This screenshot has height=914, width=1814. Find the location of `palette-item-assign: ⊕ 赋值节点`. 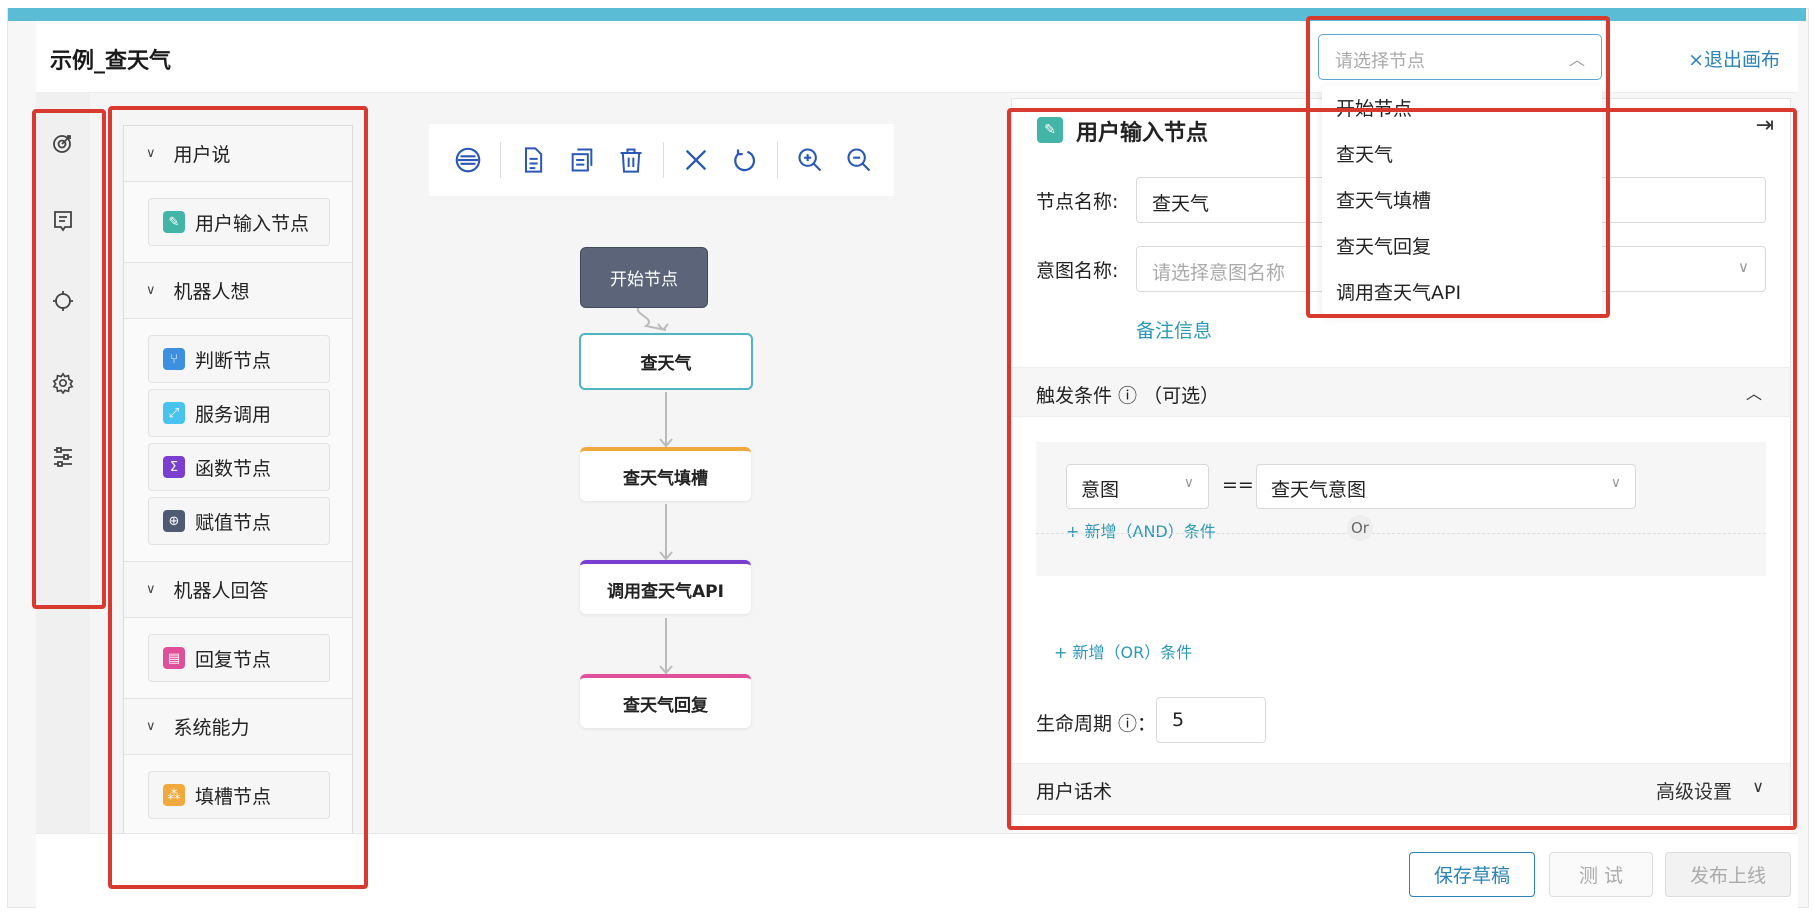

palette-item-assign: ⊕ 赋值节点 is located at coordinates (239, 521).